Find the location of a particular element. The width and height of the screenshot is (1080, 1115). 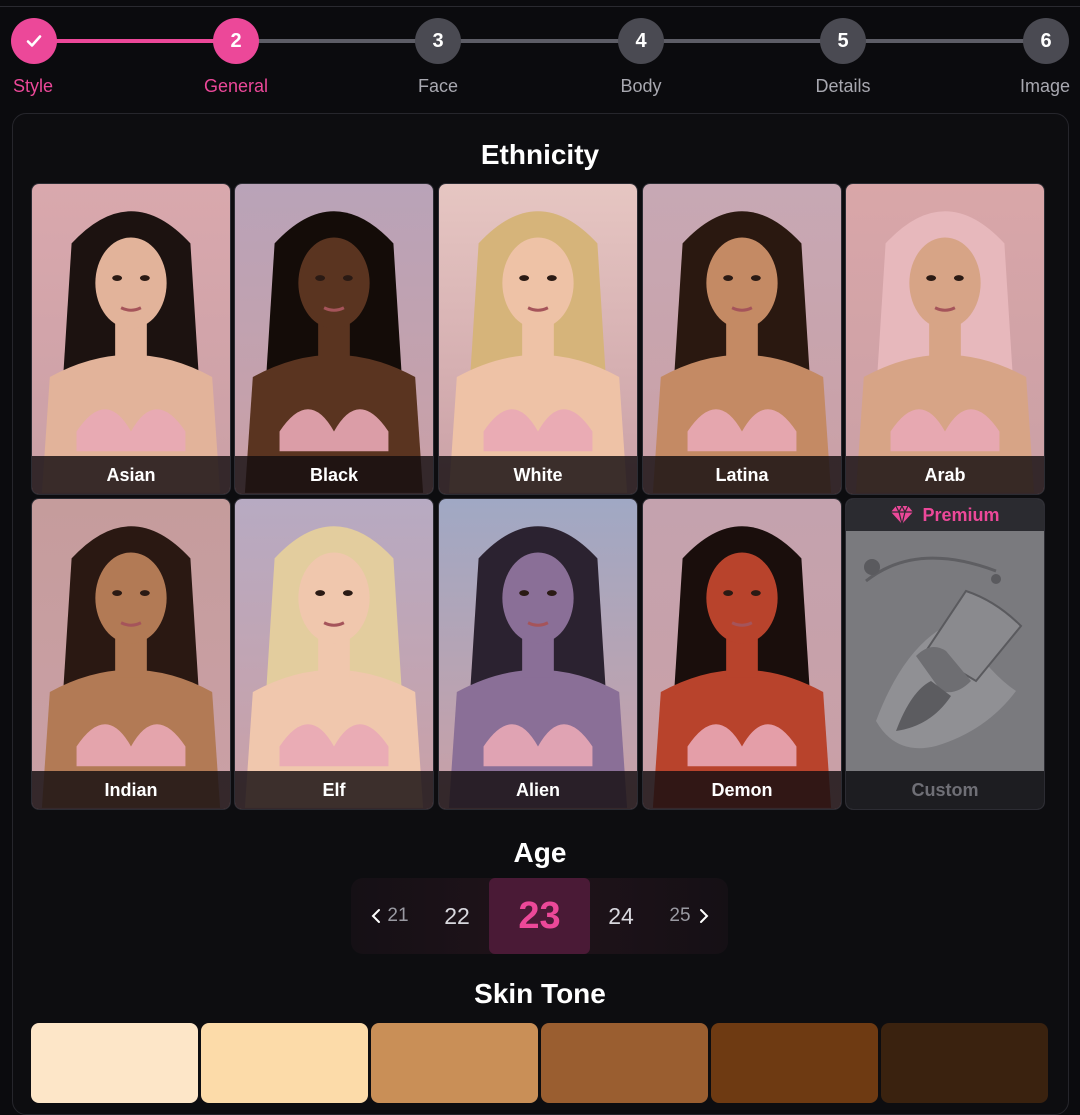

paintbrush-icon is located at coordinates (945, 652).